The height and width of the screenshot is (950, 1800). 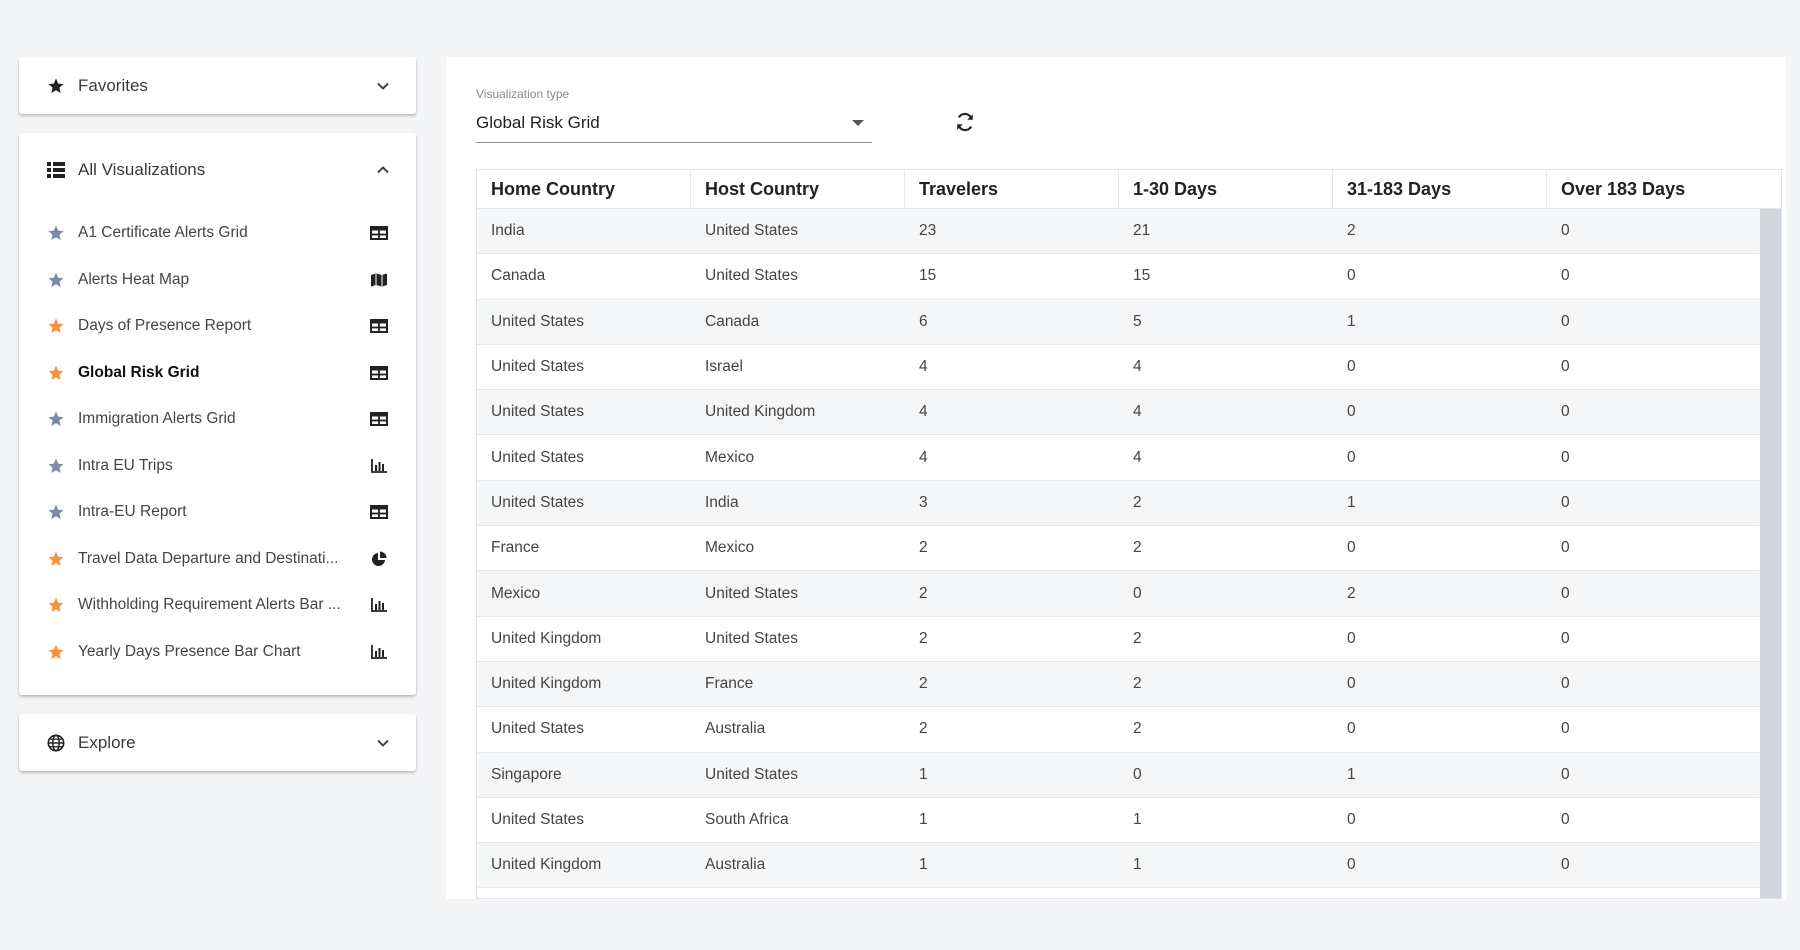 I want to click on table-row: United States India 3 2 1 0, so click(x=1129, y=503).